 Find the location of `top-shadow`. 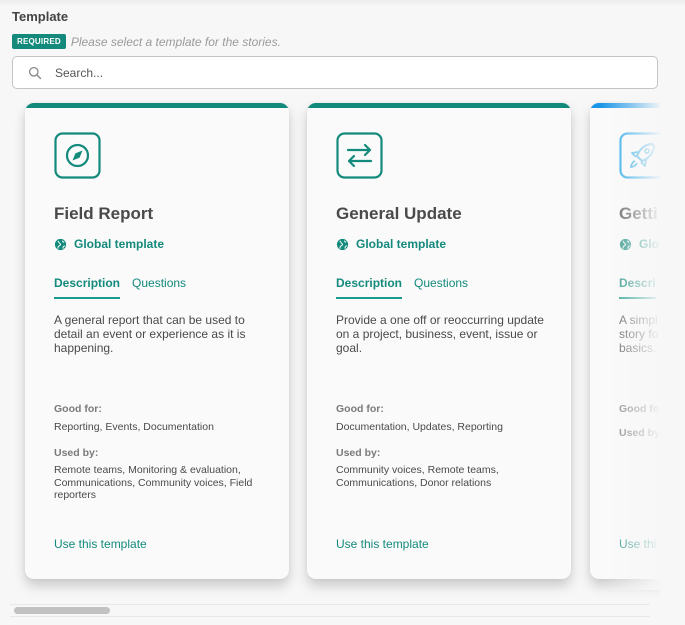

top-shadow is located at coordinates (342, 3).